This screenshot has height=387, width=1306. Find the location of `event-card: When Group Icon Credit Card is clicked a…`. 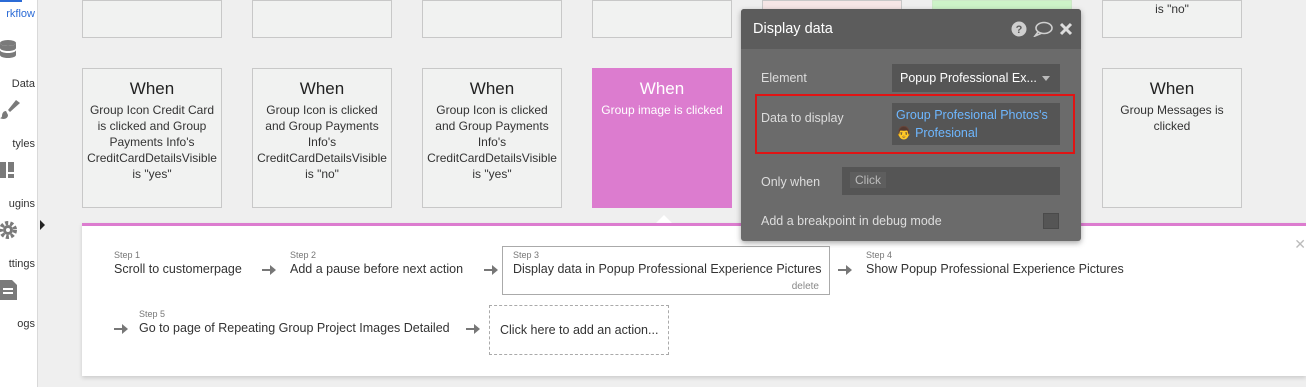

event-card: When Group Icon Credit Card is clicked a… is located at coordinates (152, 138).